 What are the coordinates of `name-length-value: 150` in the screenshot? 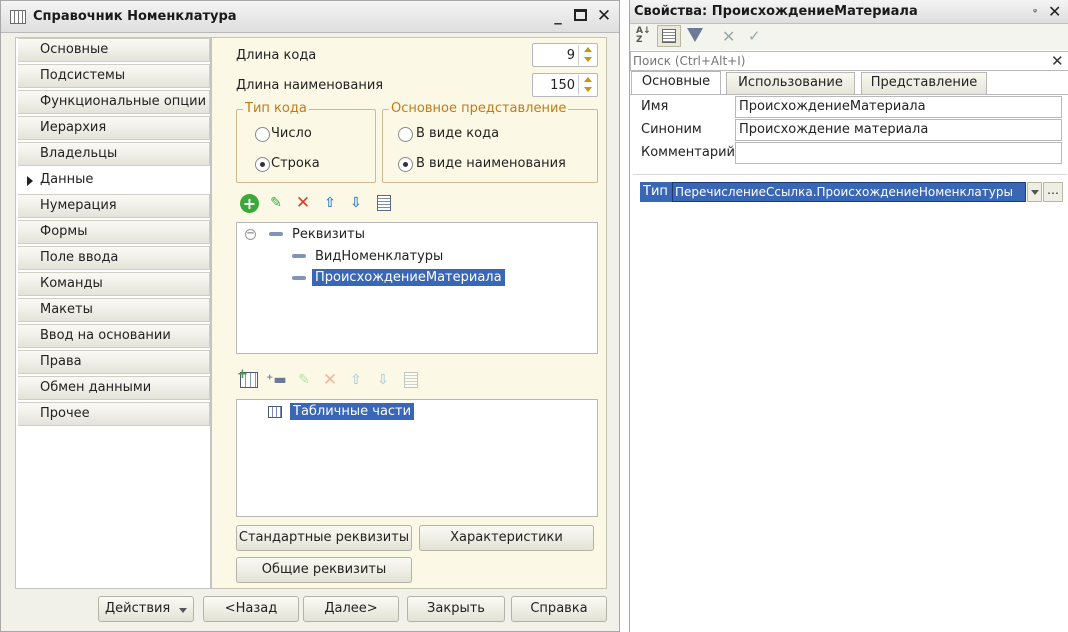 It's located at (562, 85).